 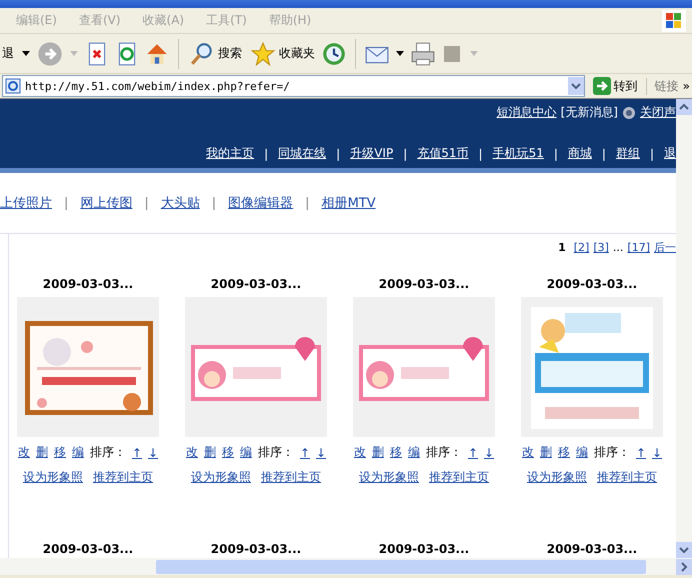 I want to click on nav-link: 退, so click(x=670, y=153).